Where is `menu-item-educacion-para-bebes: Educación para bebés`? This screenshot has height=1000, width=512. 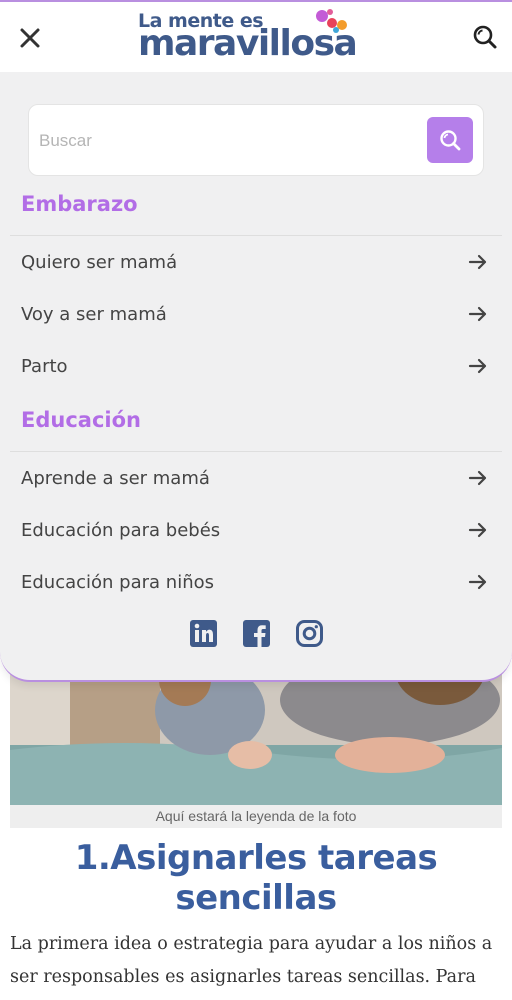 menu-item-educacion-para-bebes: Educación para bebés is located at coordinates (256, 530).